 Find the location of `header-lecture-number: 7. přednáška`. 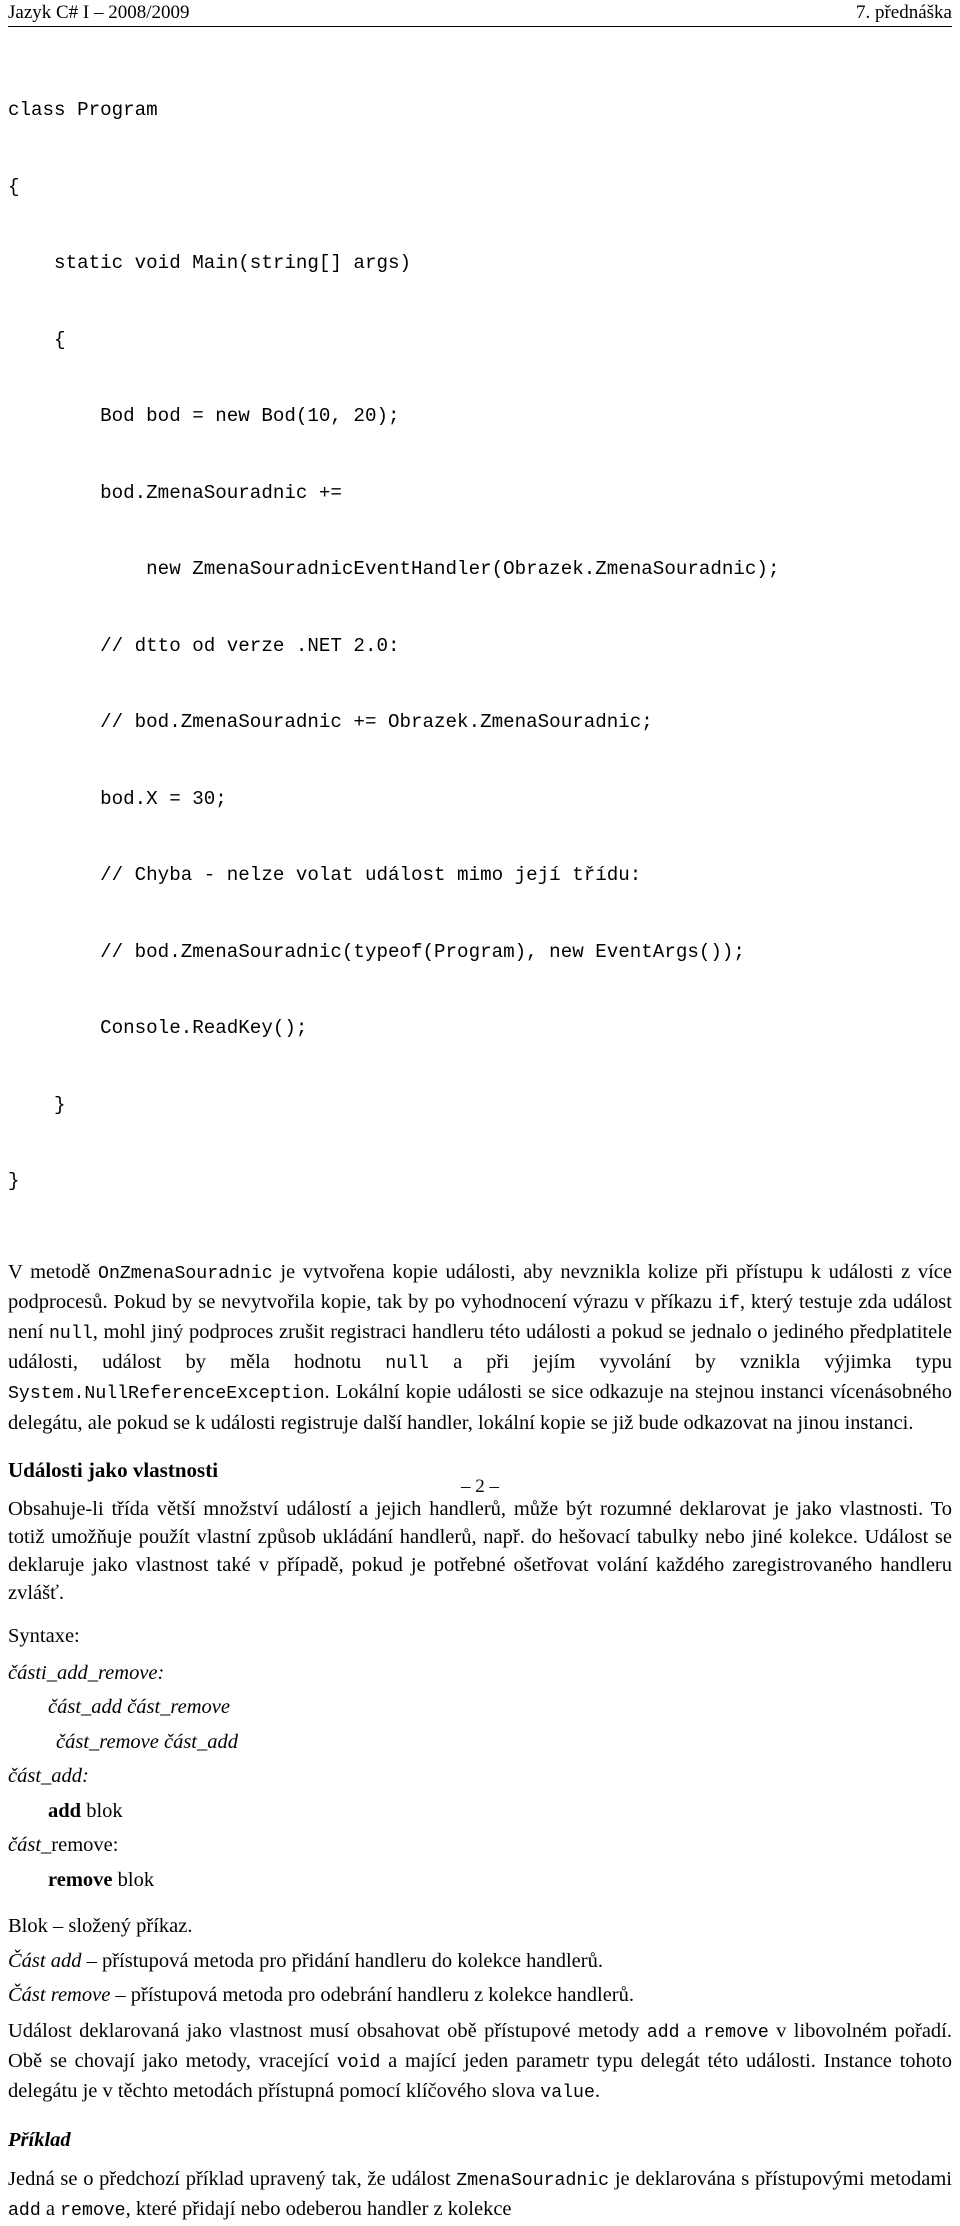

header-lecture-number: 7. přednáška is located at coordinates (903, 12).